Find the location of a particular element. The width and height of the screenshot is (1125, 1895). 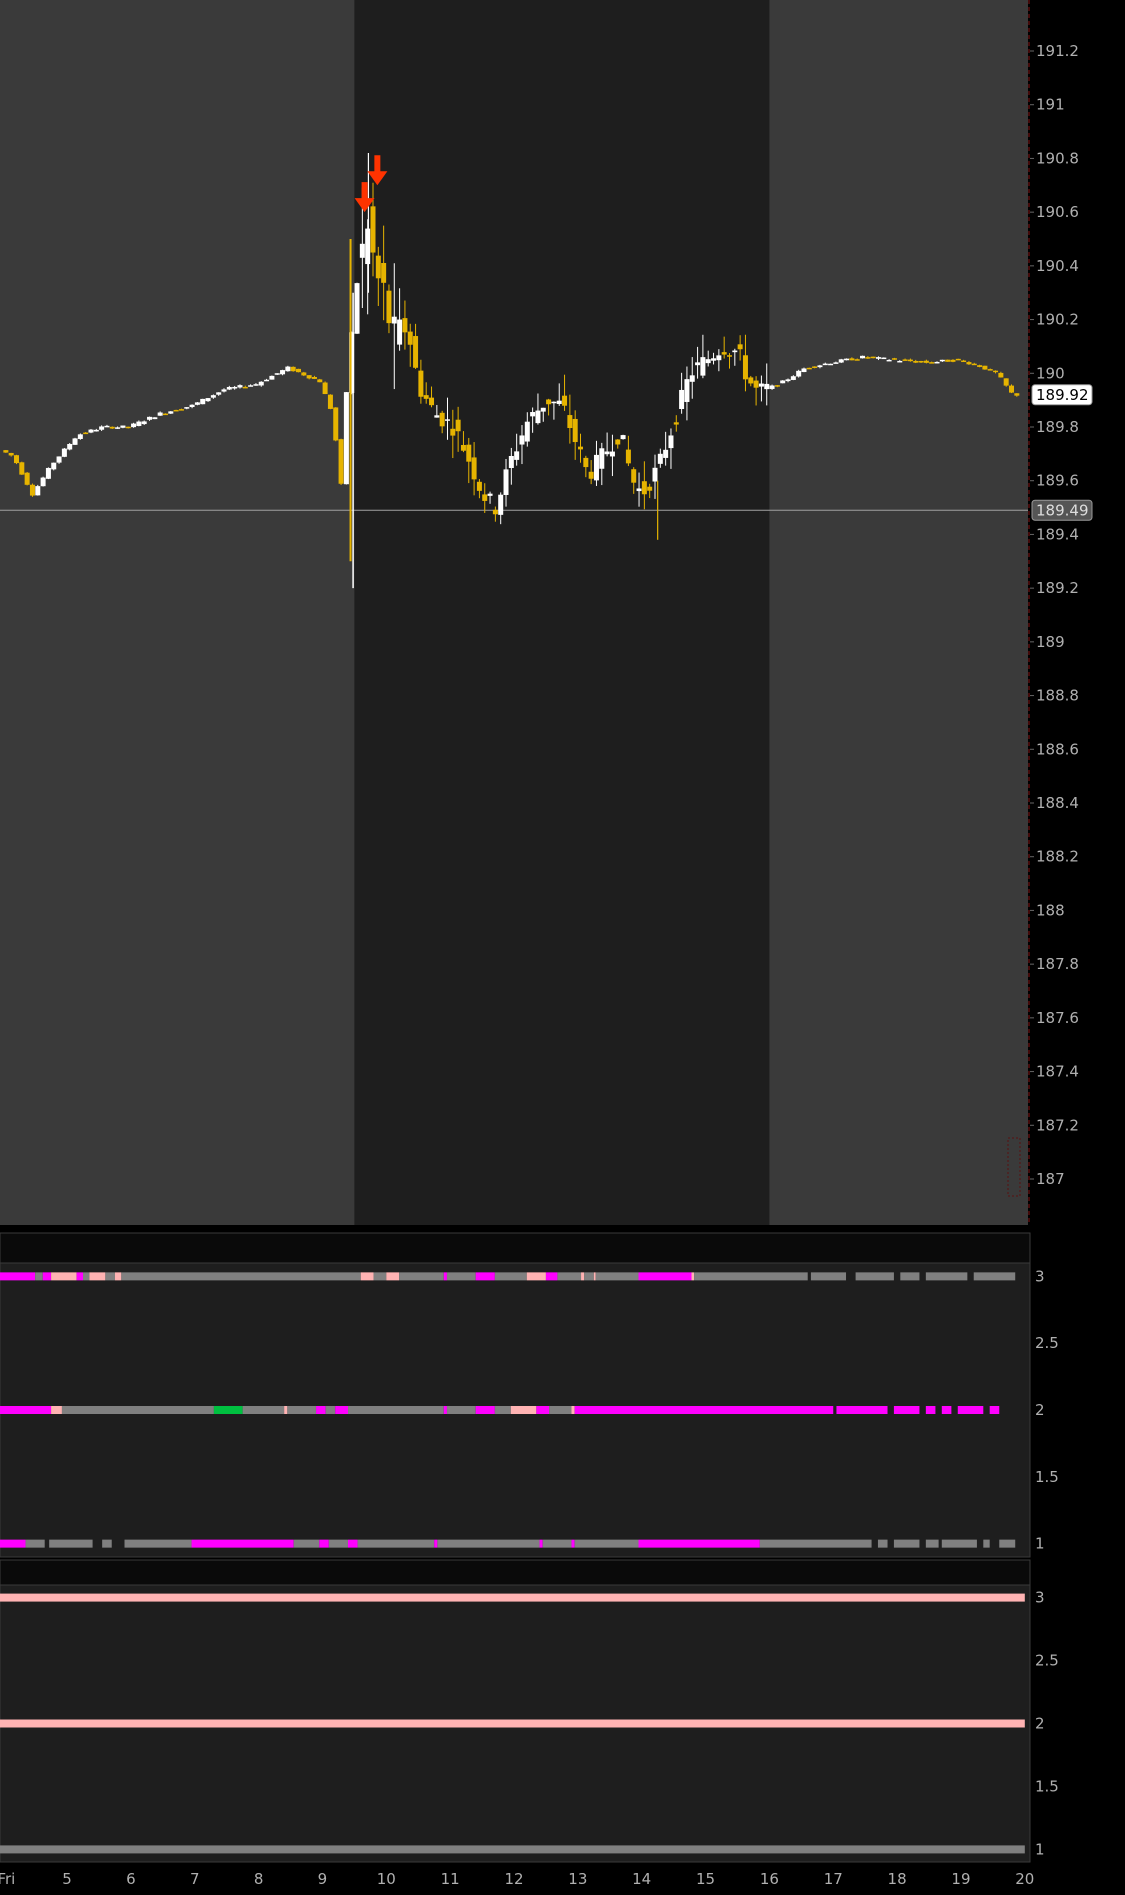

indicator-panel-1-tick-label: 1.5 is located at coordinates (1047, 1477).